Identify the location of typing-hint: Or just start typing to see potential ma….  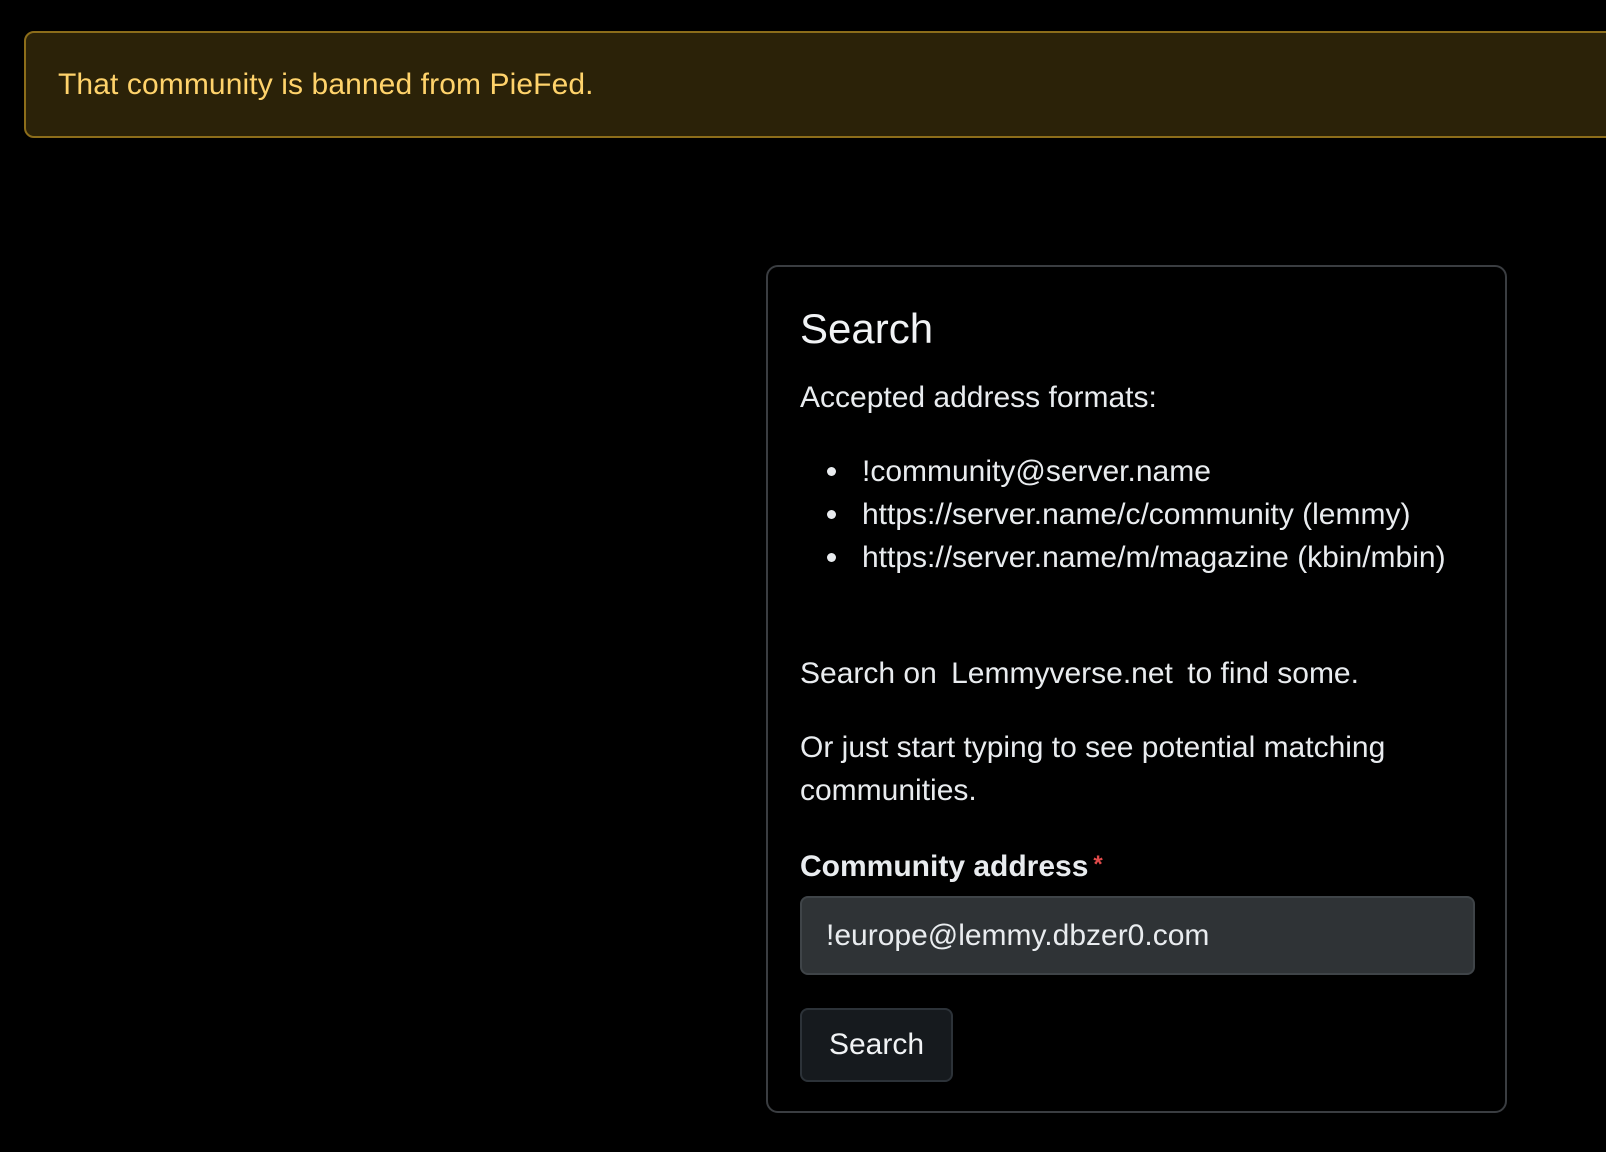
(1093, 769).